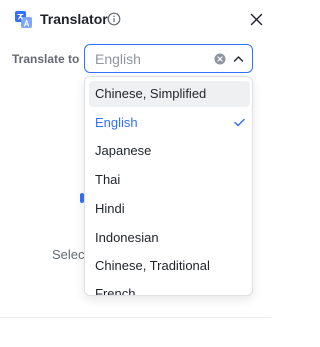  Describe the element at coordinates (168, 58) in the screenshot. I see `target-language-select: English` at that location.